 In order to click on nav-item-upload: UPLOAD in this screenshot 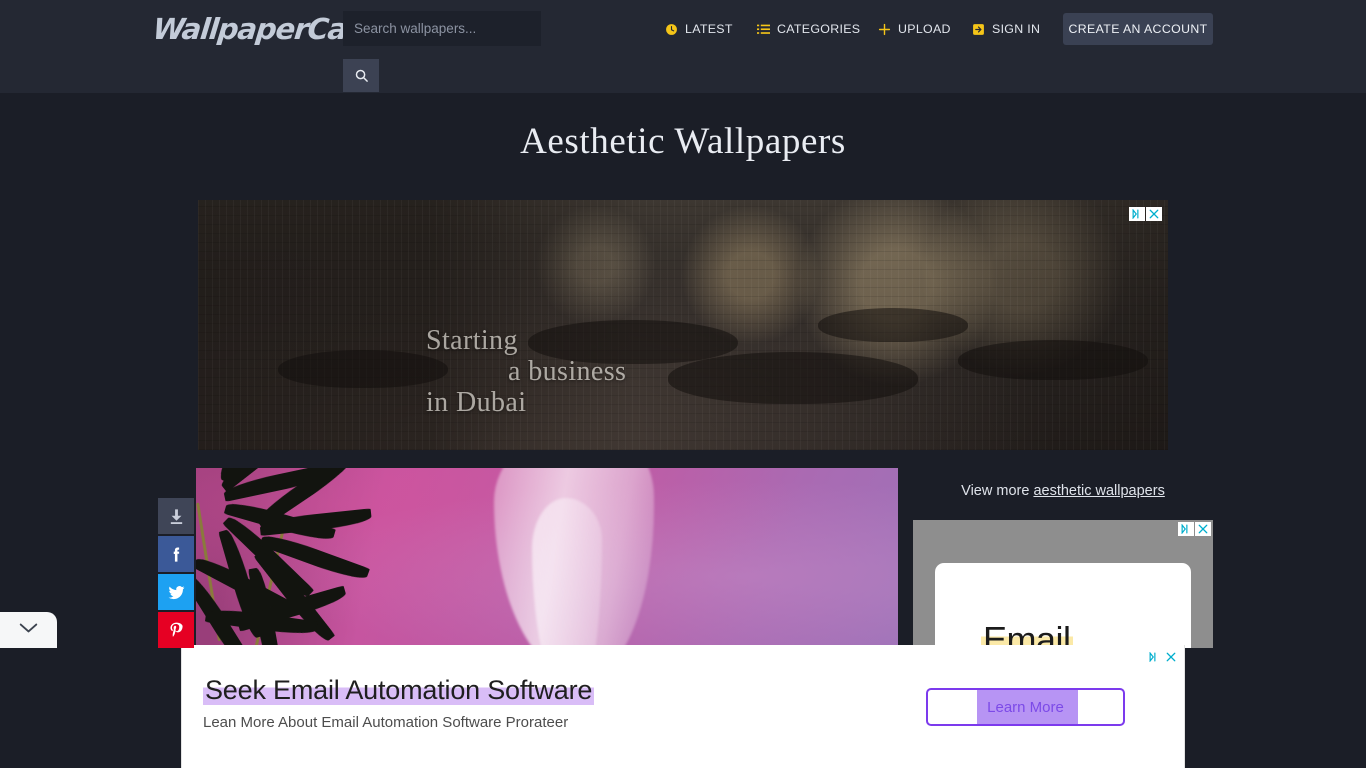, I will do `click(914, 29)`.